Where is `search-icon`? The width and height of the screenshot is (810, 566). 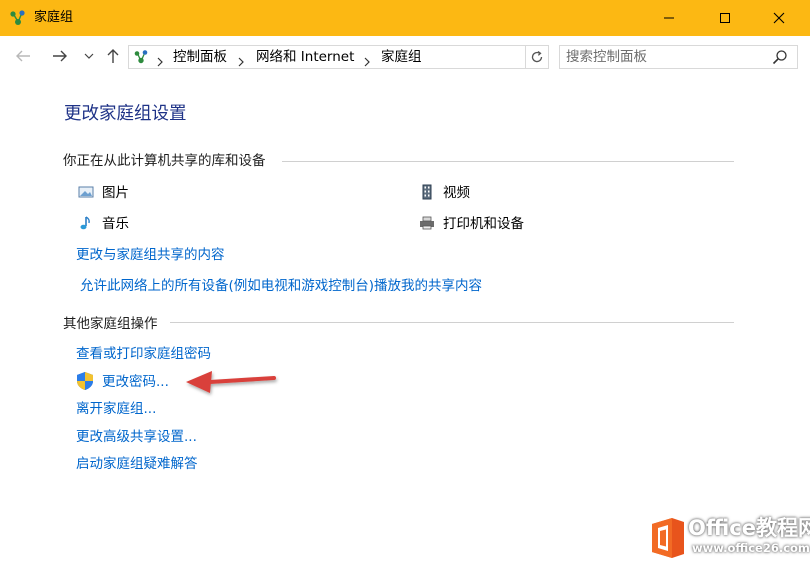 search-icon is located at coordinates (780, 57).